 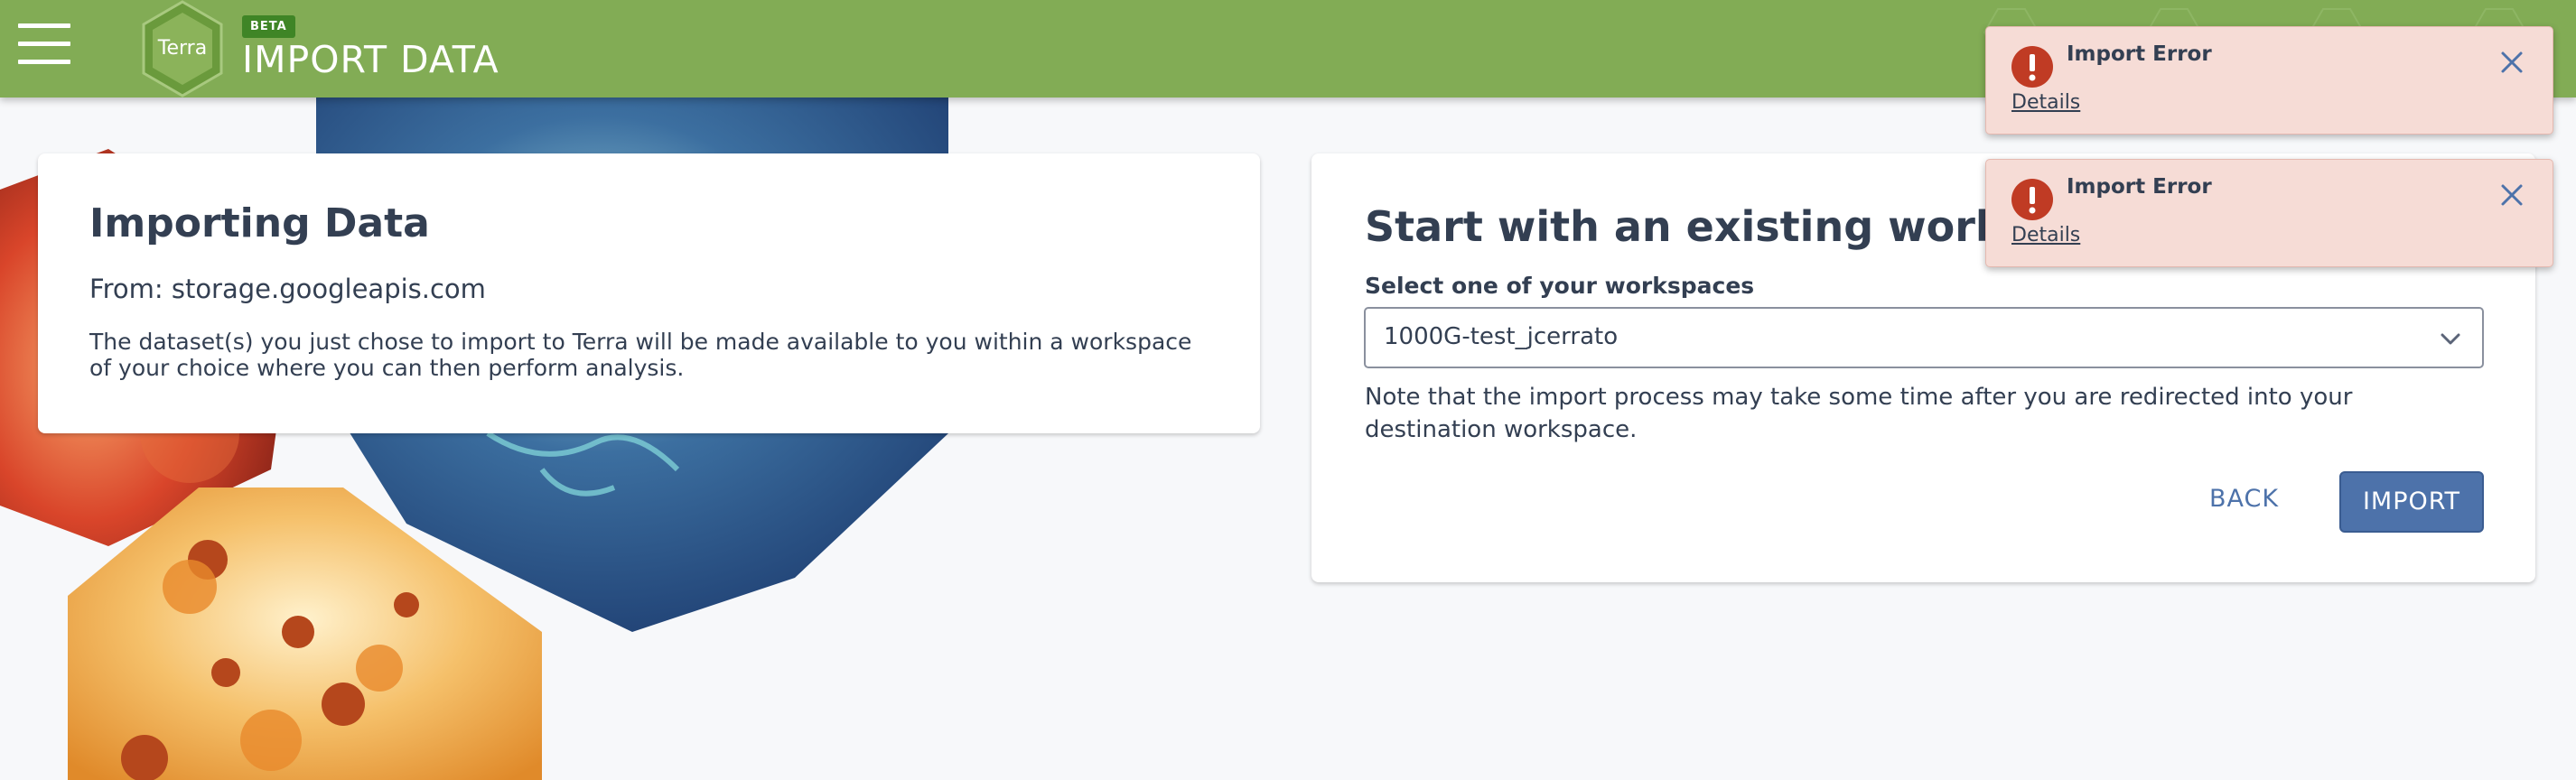 I want to click on workspace-select-label: Select one of your workspaces, so click(x=1560, y=286).